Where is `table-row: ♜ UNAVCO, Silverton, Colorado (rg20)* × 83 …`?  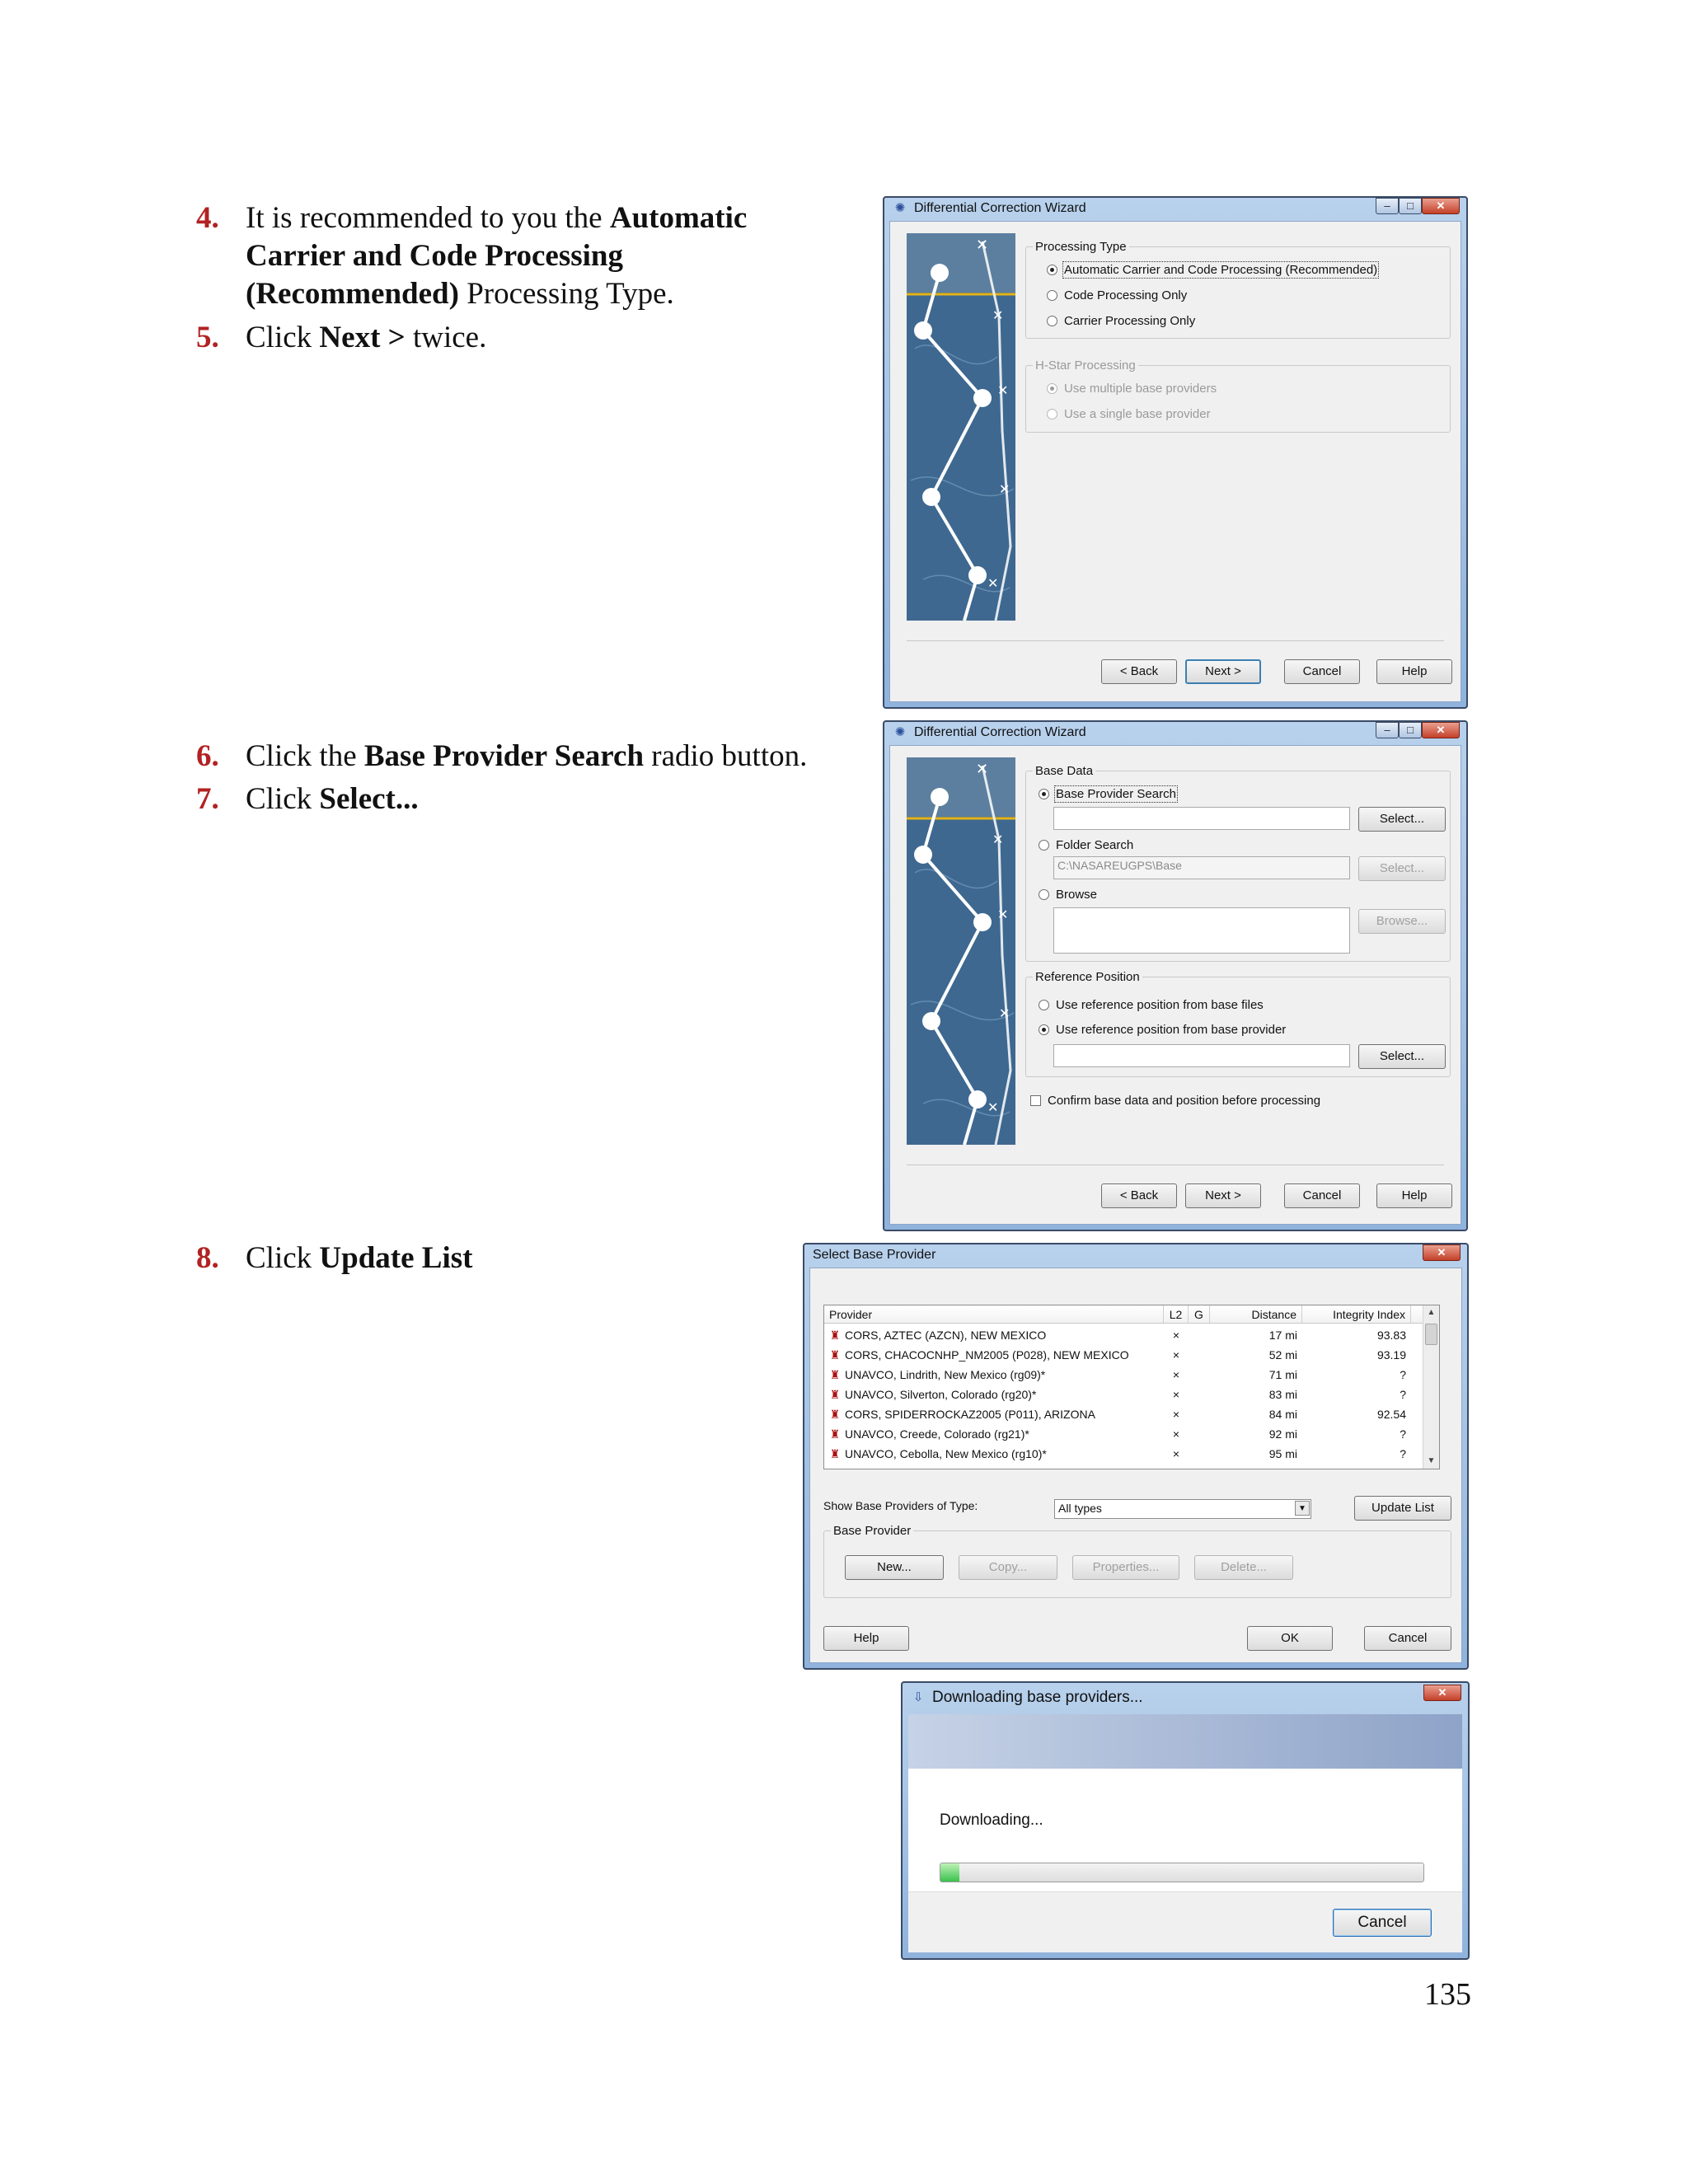 table-row: ♜ UNAVCO, Silverton, Colorado (rg20)* × 83 … is located at coordinates (1117, 1394).